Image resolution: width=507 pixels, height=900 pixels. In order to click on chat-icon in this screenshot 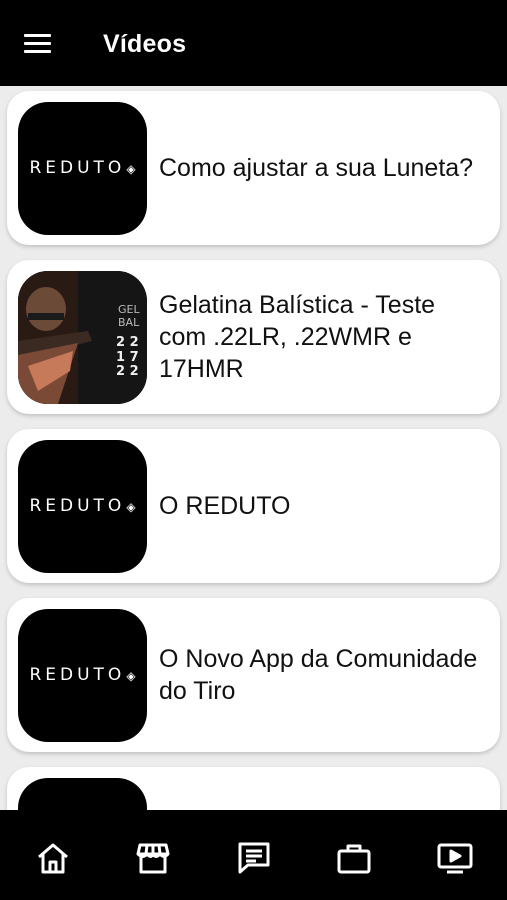, I will do `click(254, 858)`.